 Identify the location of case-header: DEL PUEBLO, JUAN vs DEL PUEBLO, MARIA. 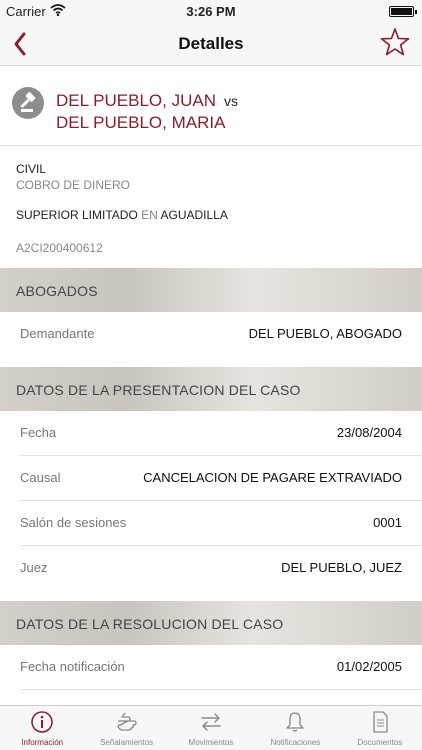
(211, 106).